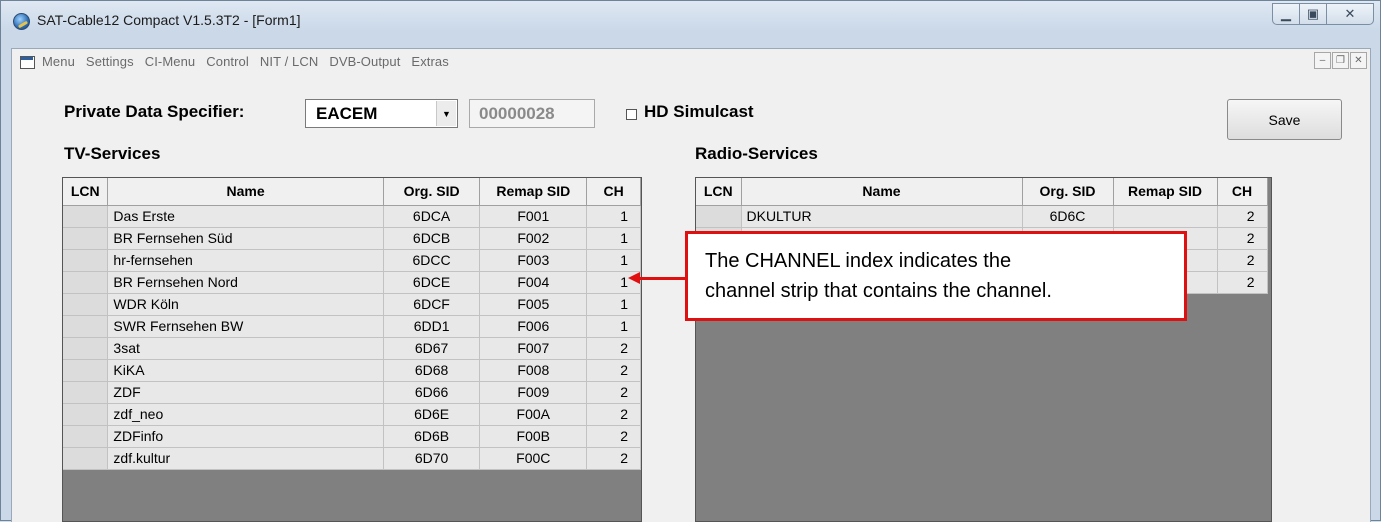 This screenshot has height=522, width=1381. What do you see at coordinates (432, 282) in the screenshot?
I see `tv-cell-org-sid: 6DCE` at bounding box center [432, 282].